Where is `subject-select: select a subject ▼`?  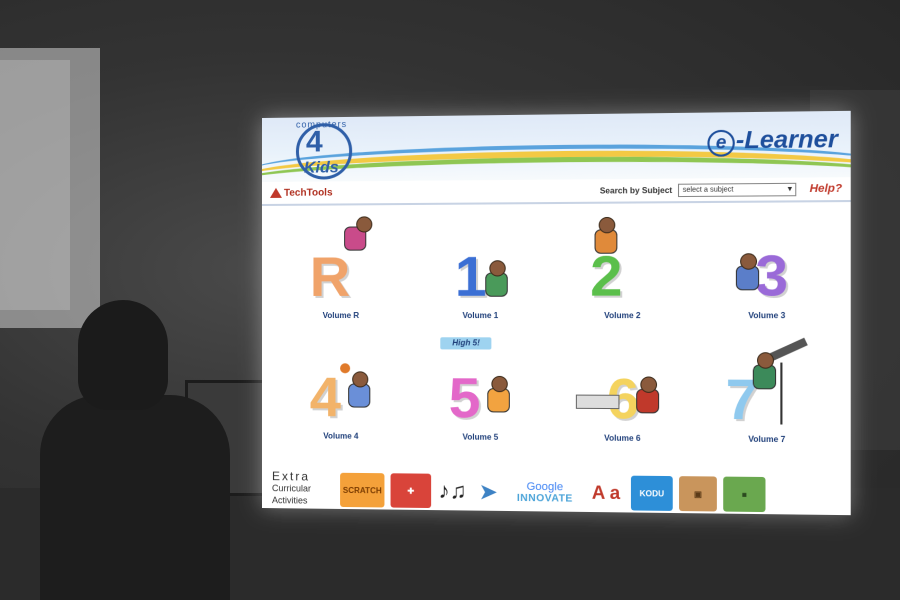
subject-select: select a subject ▼ is located at coordinates (737, 189).